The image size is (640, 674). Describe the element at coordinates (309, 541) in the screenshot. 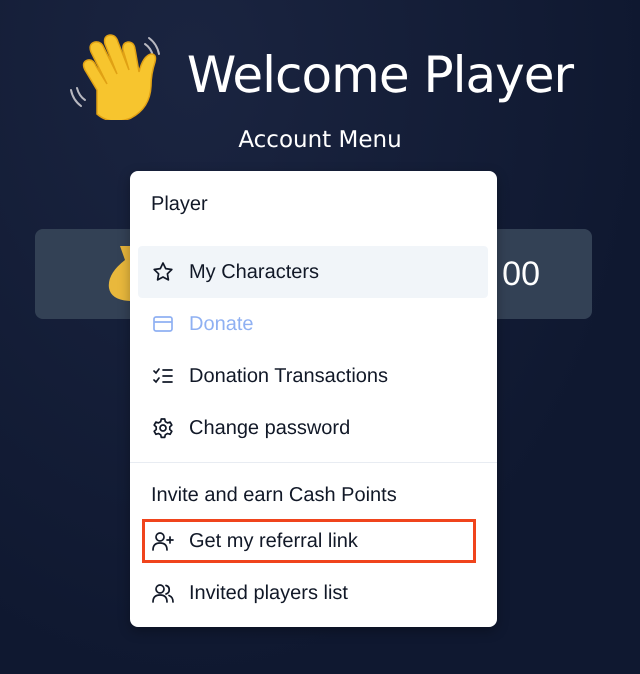

I see `menu-item: Get my referral link` at that location.